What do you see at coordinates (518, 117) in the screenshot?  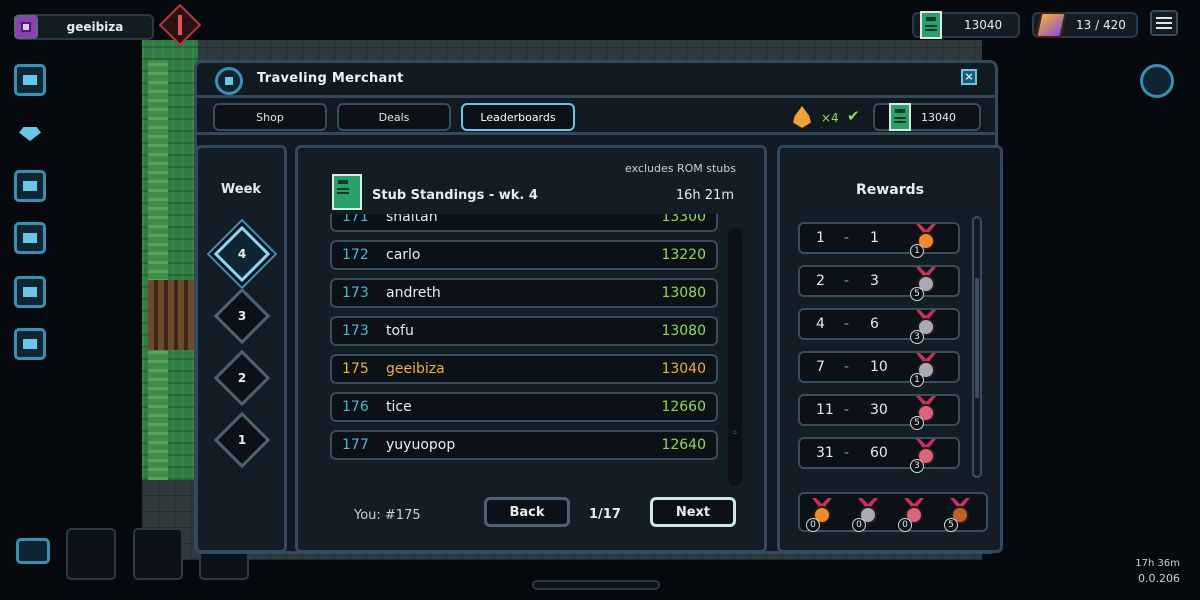 I see `tab-leaderboards: Leaderboards` at bounding box center [518, 117].